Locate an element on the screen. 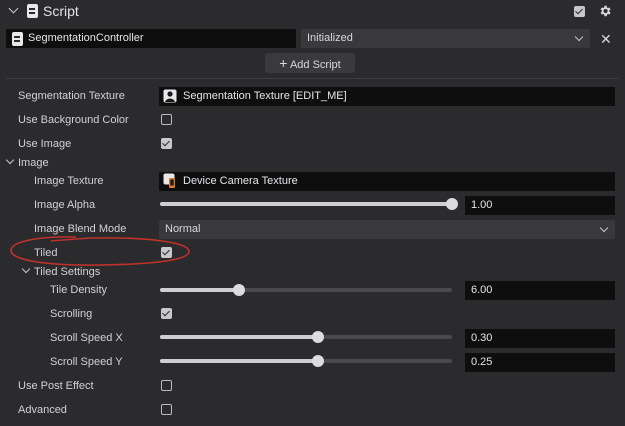  prop-label: Use Background Color is located at coordinates (73, 120).